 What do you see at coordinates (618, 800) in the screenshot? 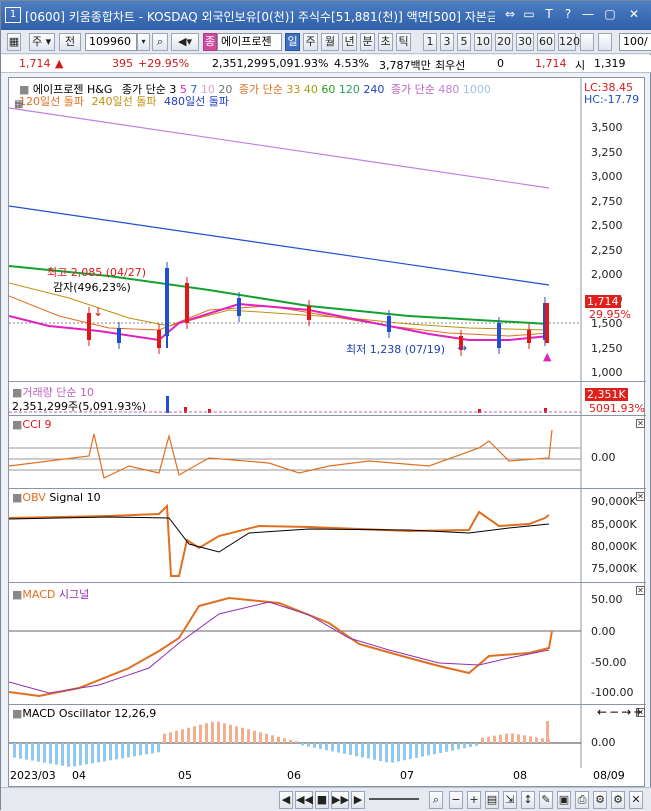
I see `config-icon: ⚙` at bounding box center [618, 800].